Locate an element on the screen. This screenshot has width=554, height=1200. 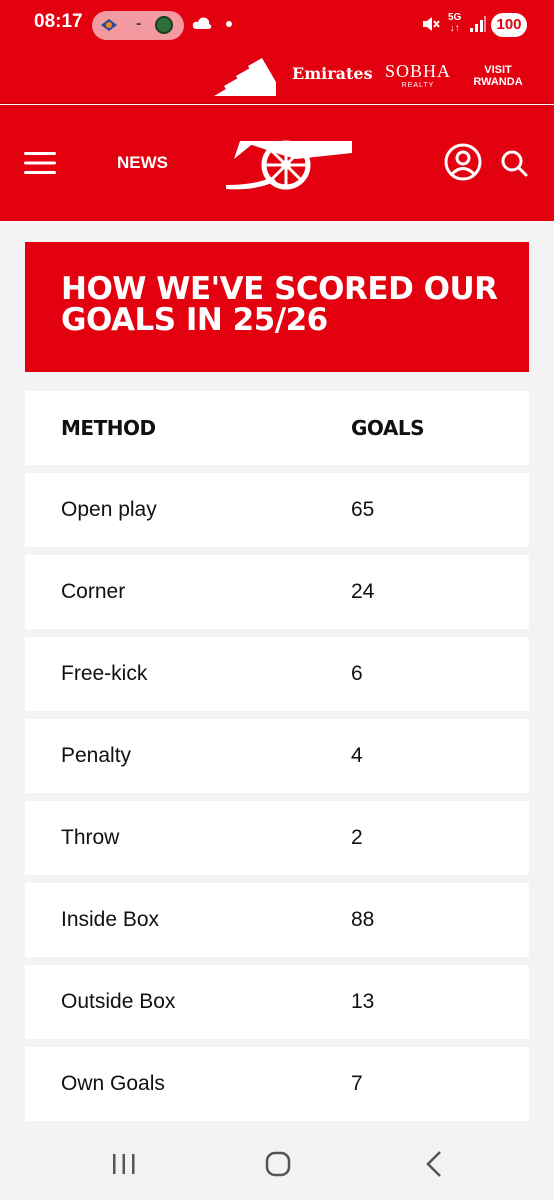
section-title-card: HOW WE'VE SCORED OUR GOALS IN 25/26 is located at coordinates (277, 307).